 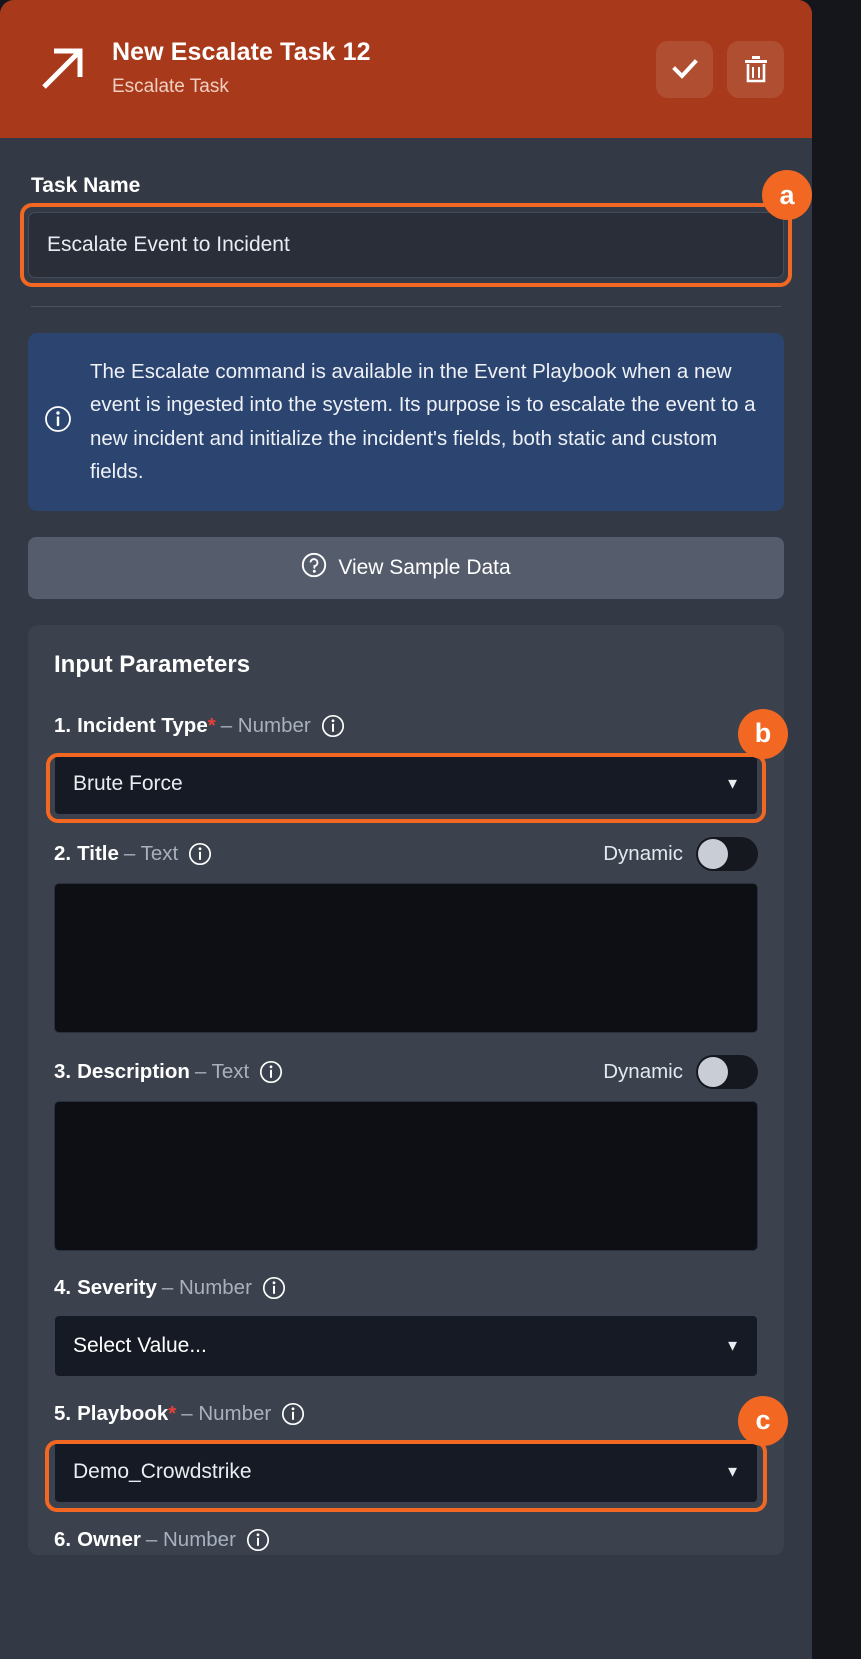 I want to click on param-header: 2. Title – Text Dynamic, so click(x=406, y=853).